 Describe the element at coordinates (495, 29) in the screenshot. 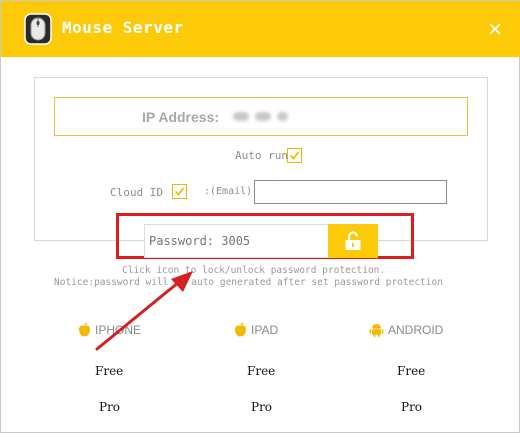

I see `close-icon` at that location.